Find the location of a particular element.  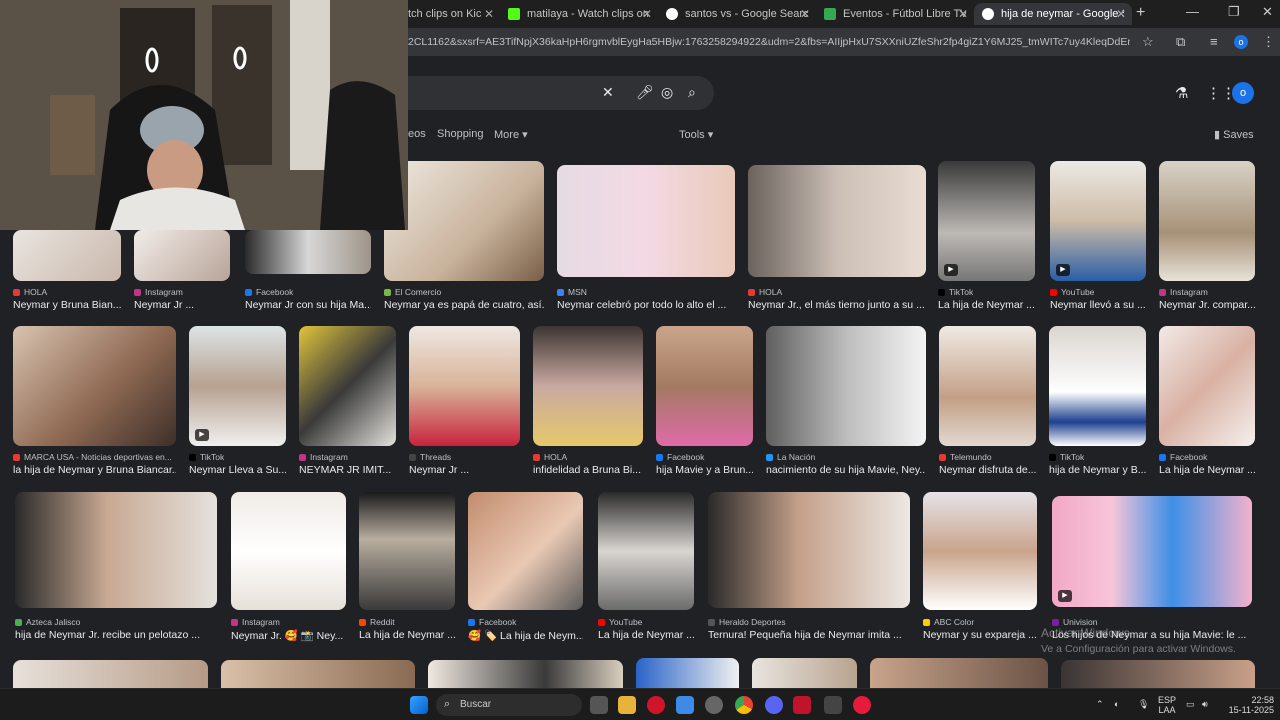

clear-icon: ✕ is located at coordinates (608, 92).